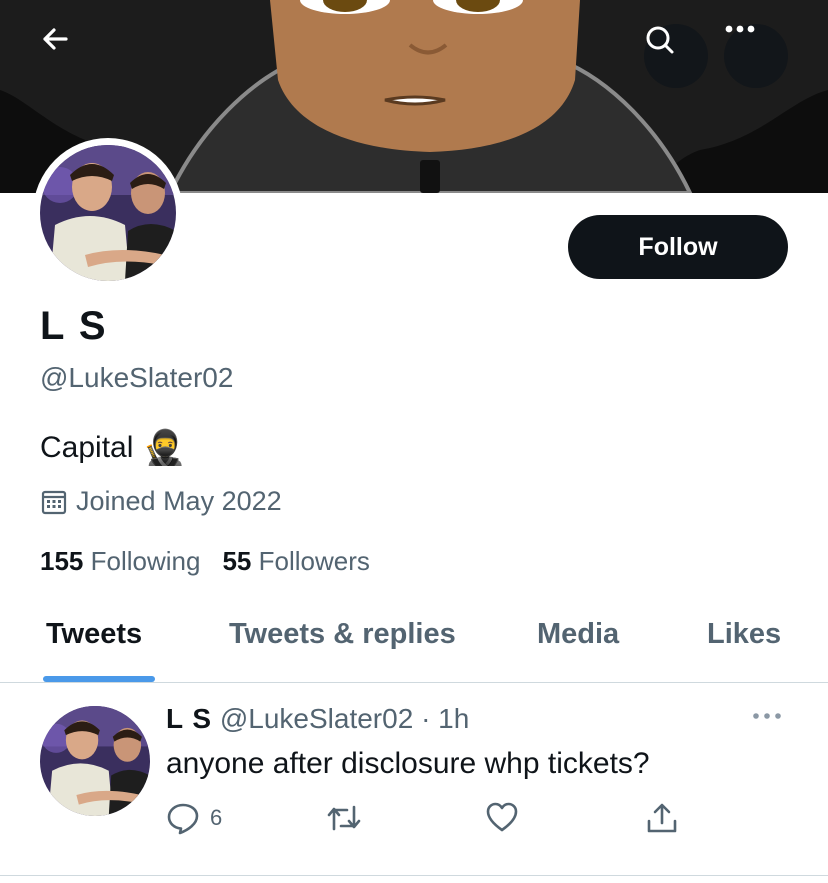  Describe the element at coordinates (87, 447) in the screenshot. I see `bio-text: Capital` at that location.